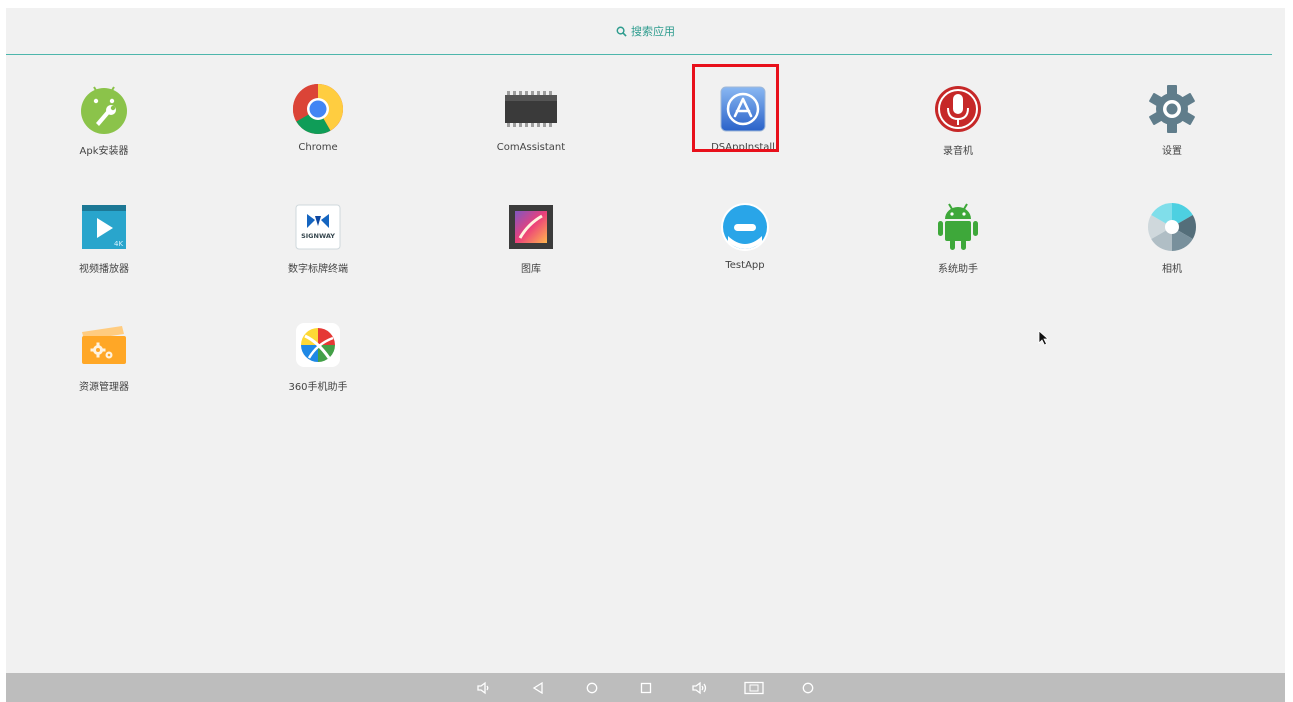 This screenshot has height=702, width=1293. I want to click on navigation-bar, so click(645, 687).